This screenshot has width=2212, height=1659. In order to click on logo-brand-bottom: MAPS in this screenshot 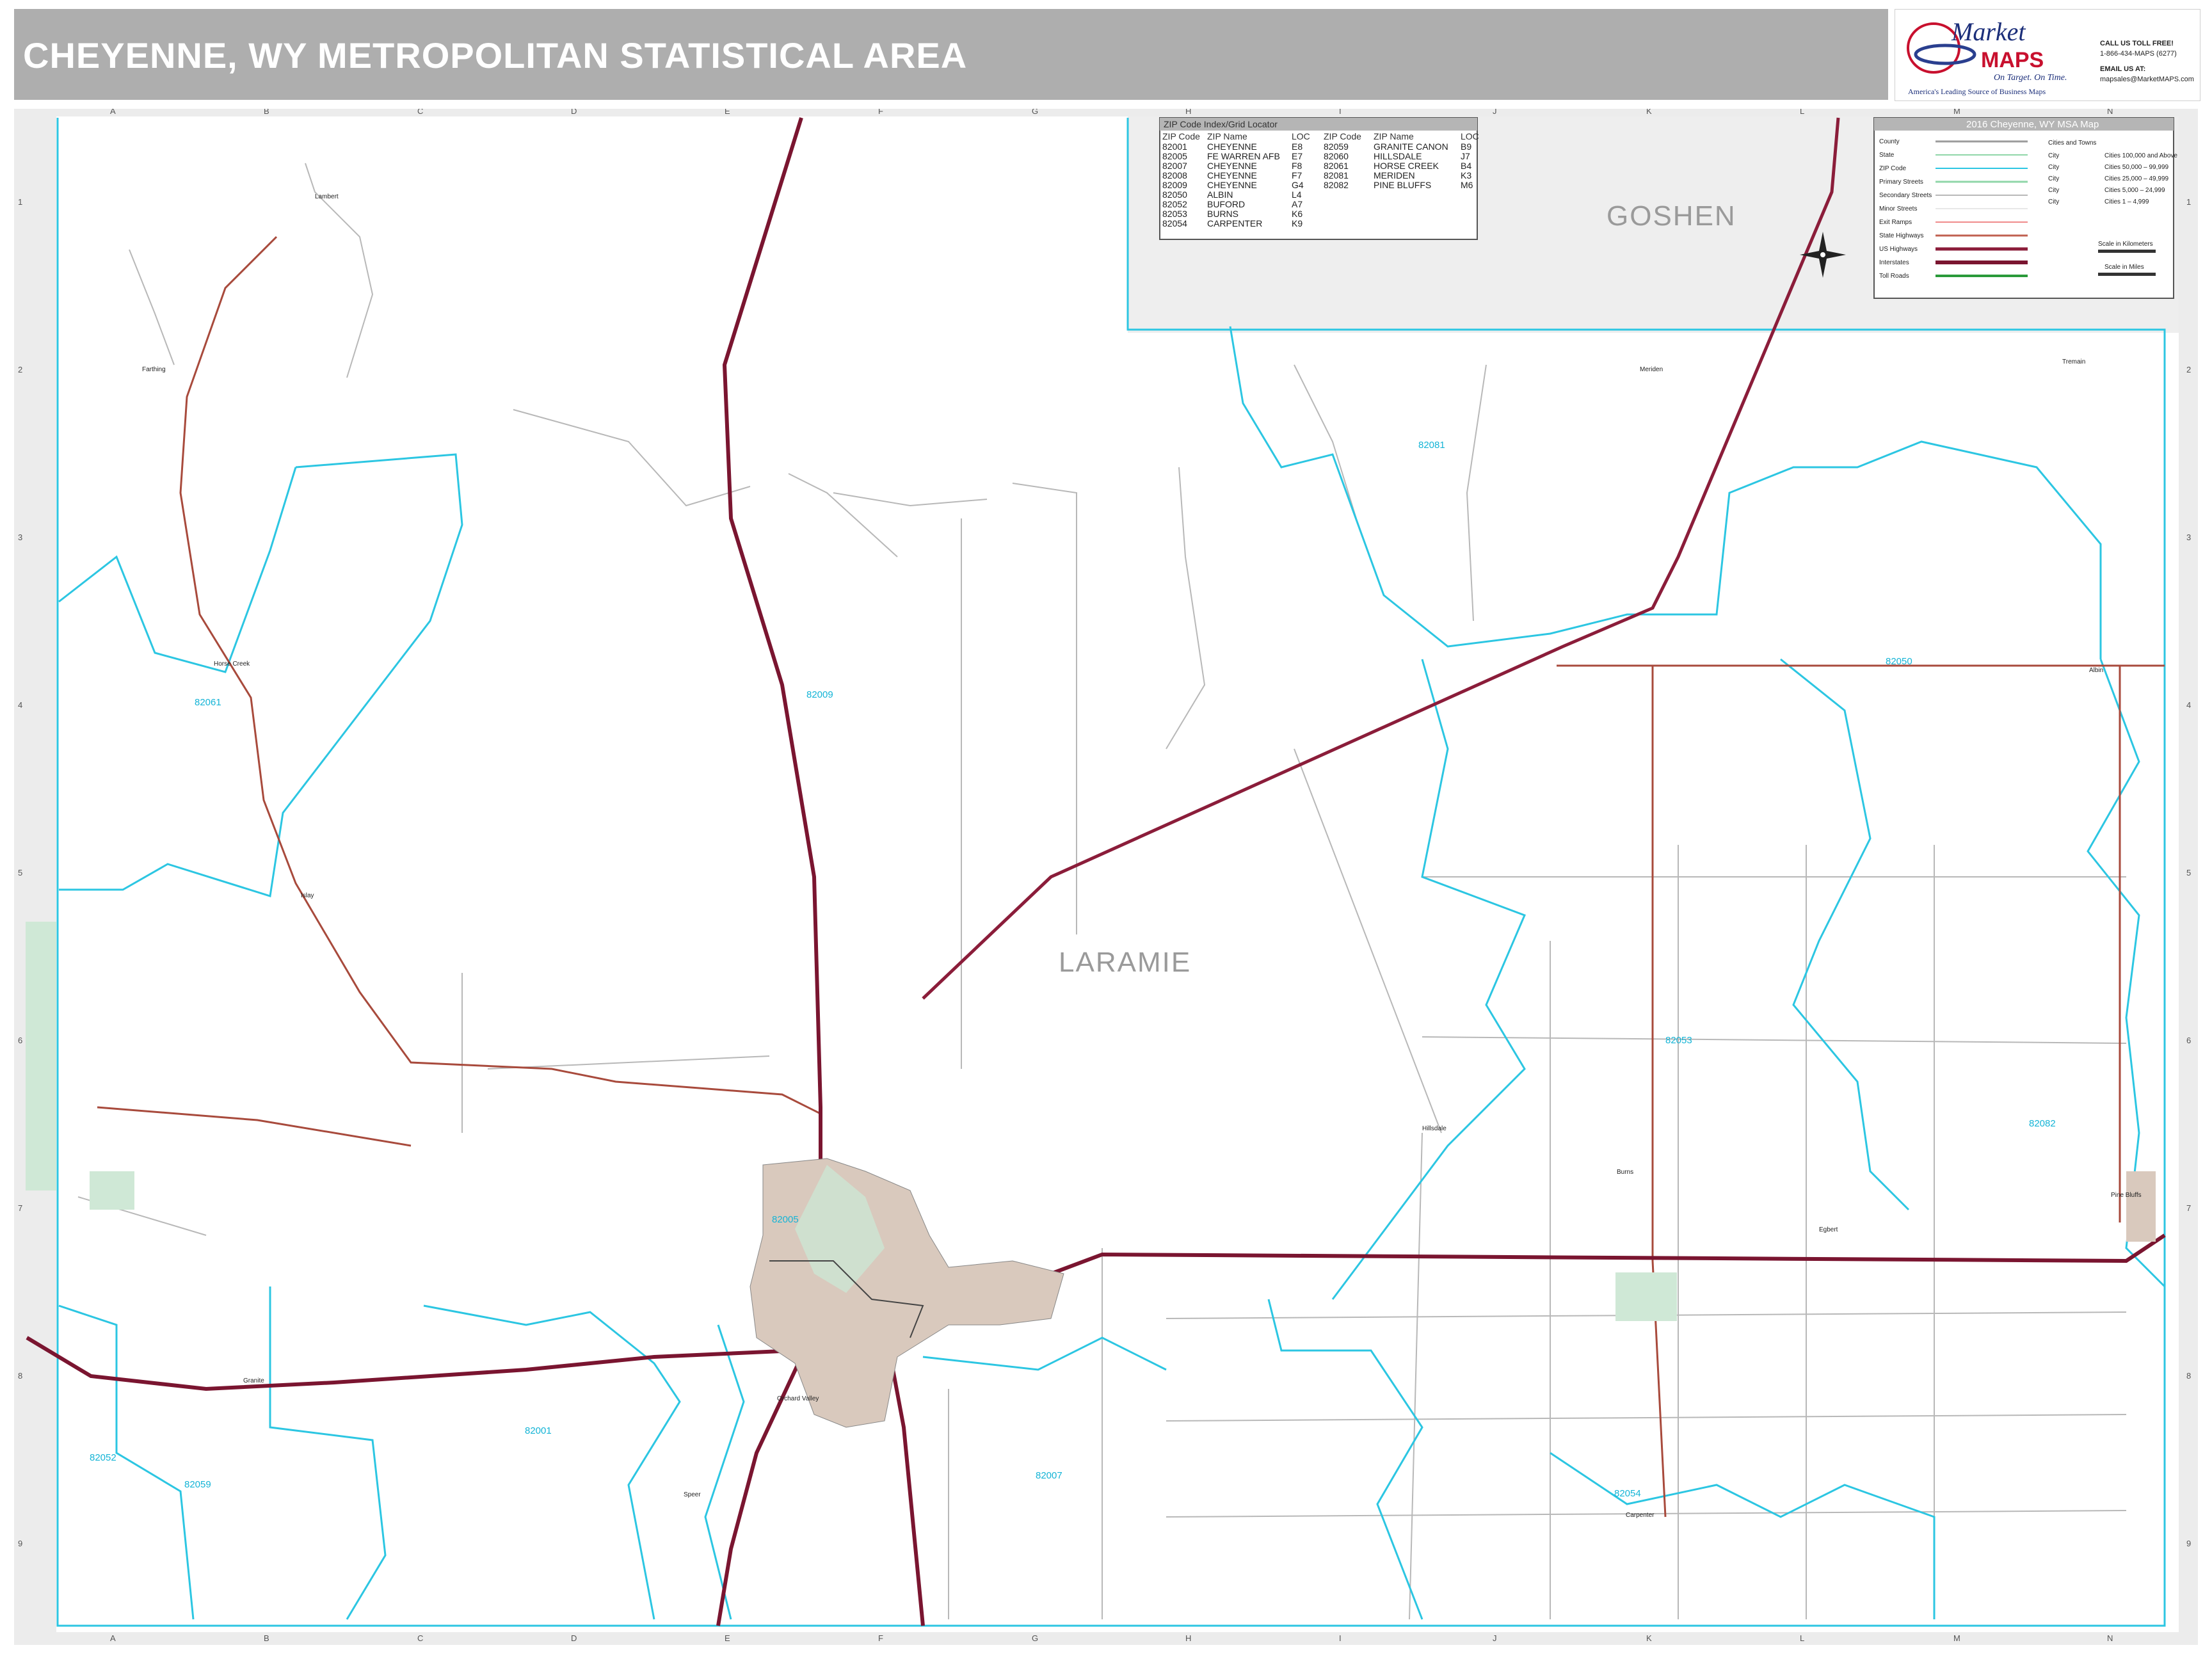, I will do `click(2012, 60)`.